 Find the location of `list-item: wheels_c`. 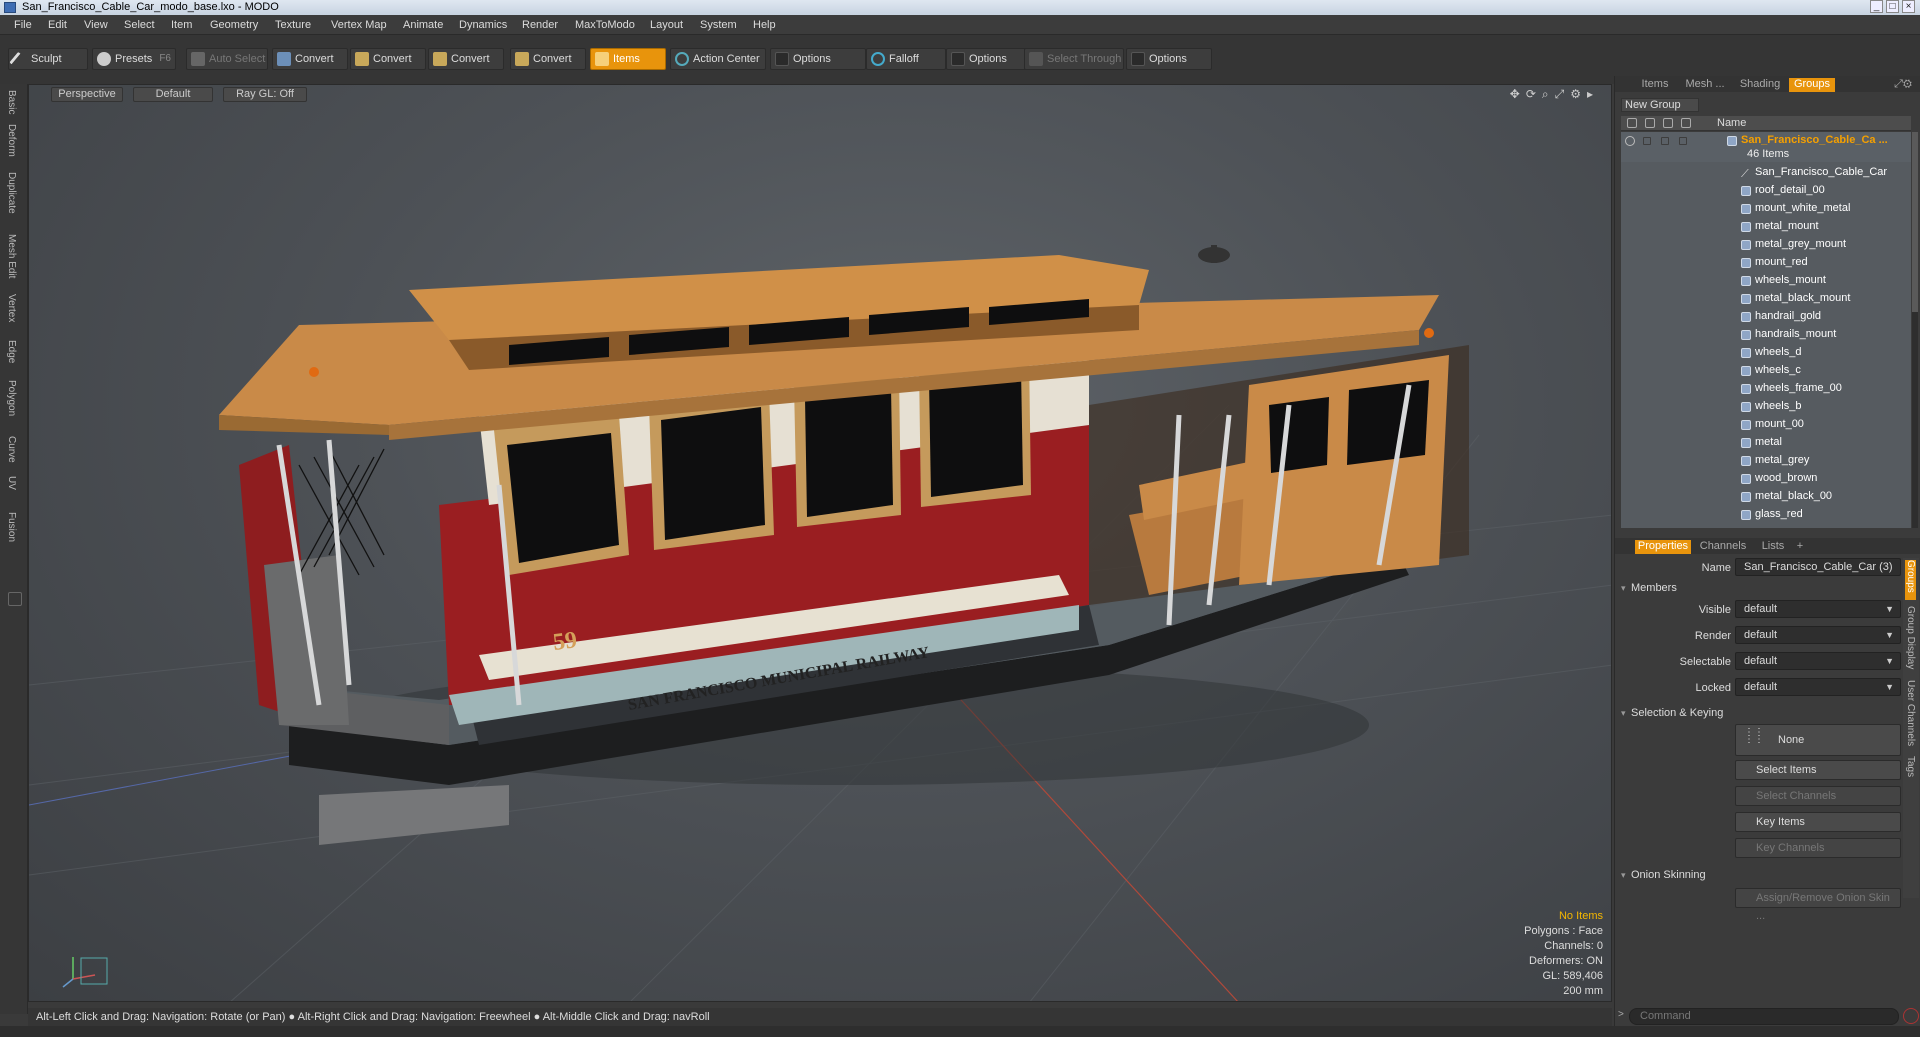

list-item: wheels_c is located at coordinates (1766, 371).